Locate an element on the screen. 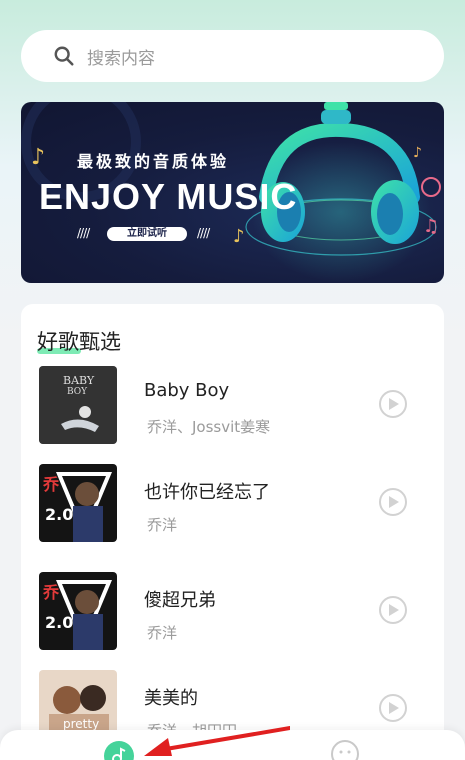  banner-title: ENJOY MUSIC is located at coordinates (168, 196).